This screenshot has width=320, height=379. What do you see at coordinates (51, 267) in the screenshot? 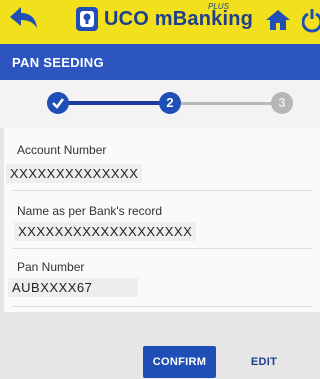
I see `pan-number-label: Pan Number` at bounding box center [51, 267].